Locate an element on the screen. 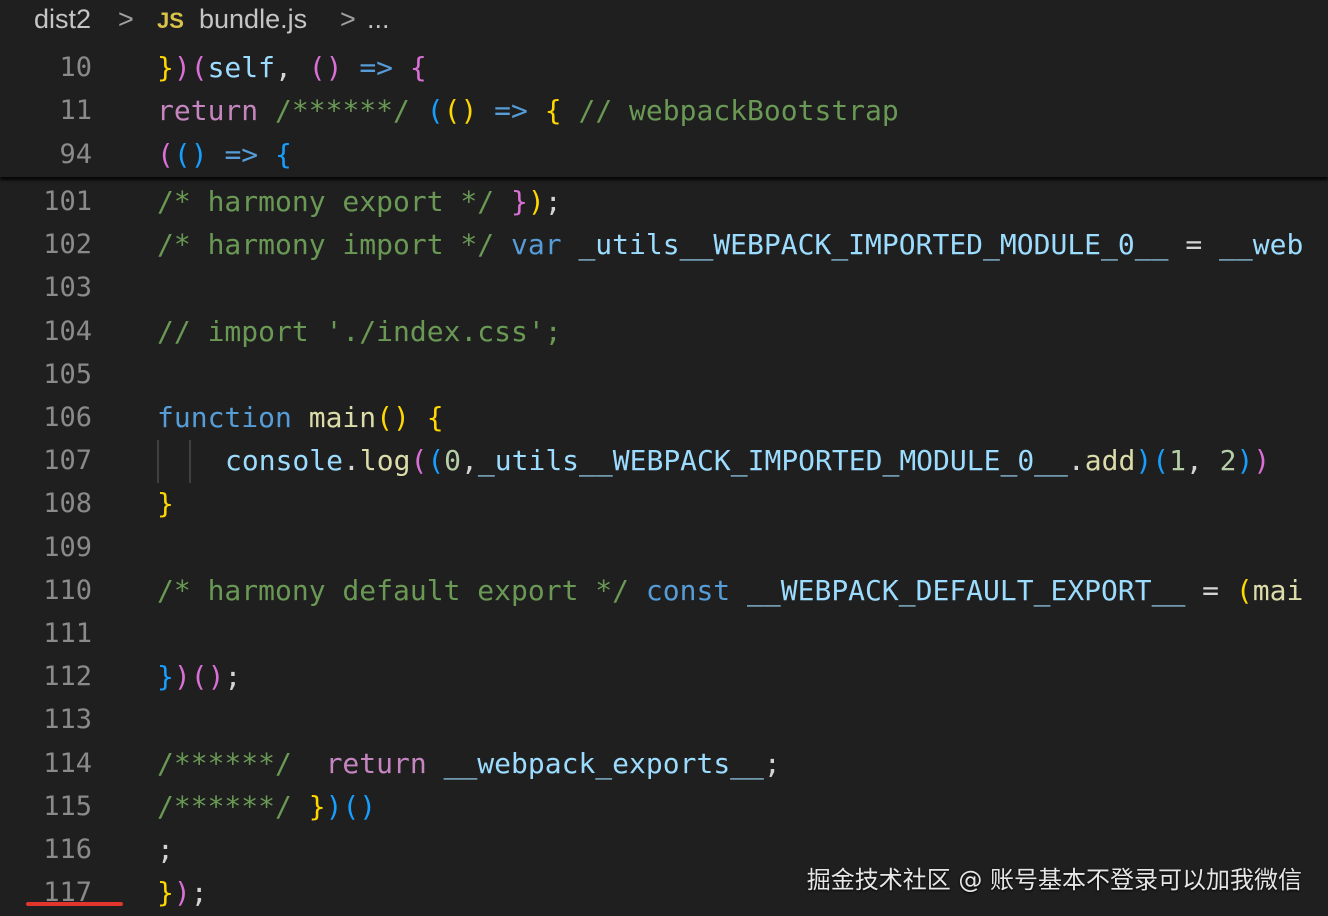 The image size is (1328, 916). code-line: 105 is located at coordinates (664, 375).